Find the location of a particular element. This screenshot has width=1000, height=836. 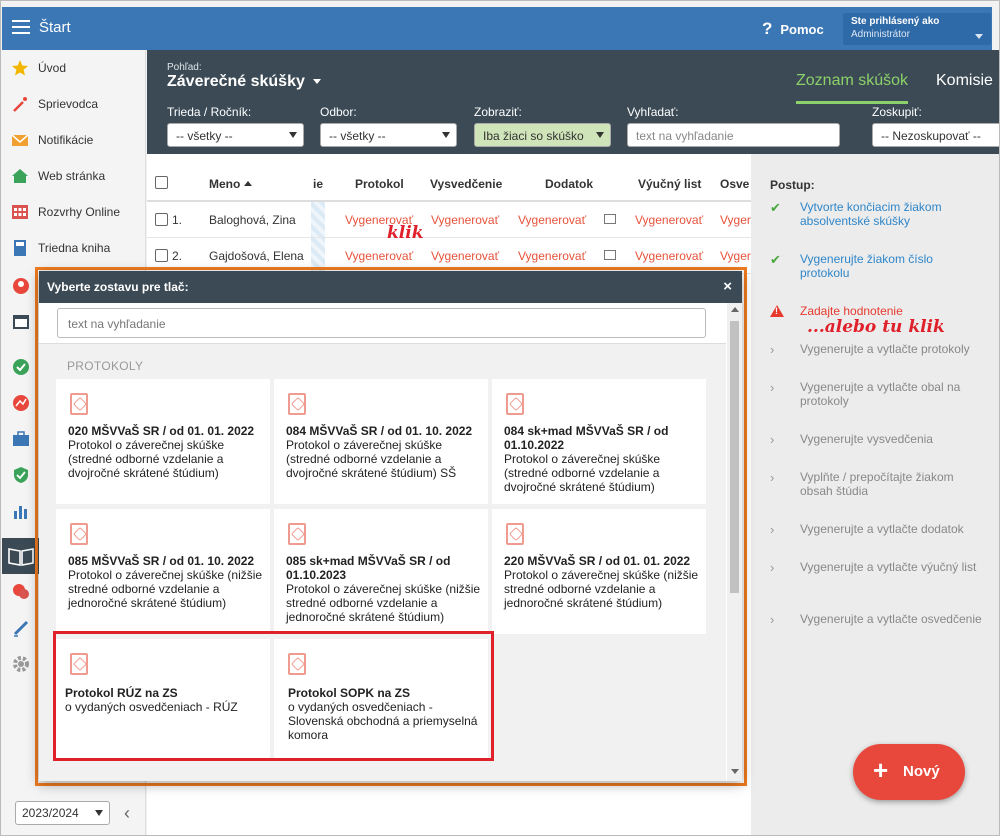

scroll-down-icon is located at coordinates (735, 771).